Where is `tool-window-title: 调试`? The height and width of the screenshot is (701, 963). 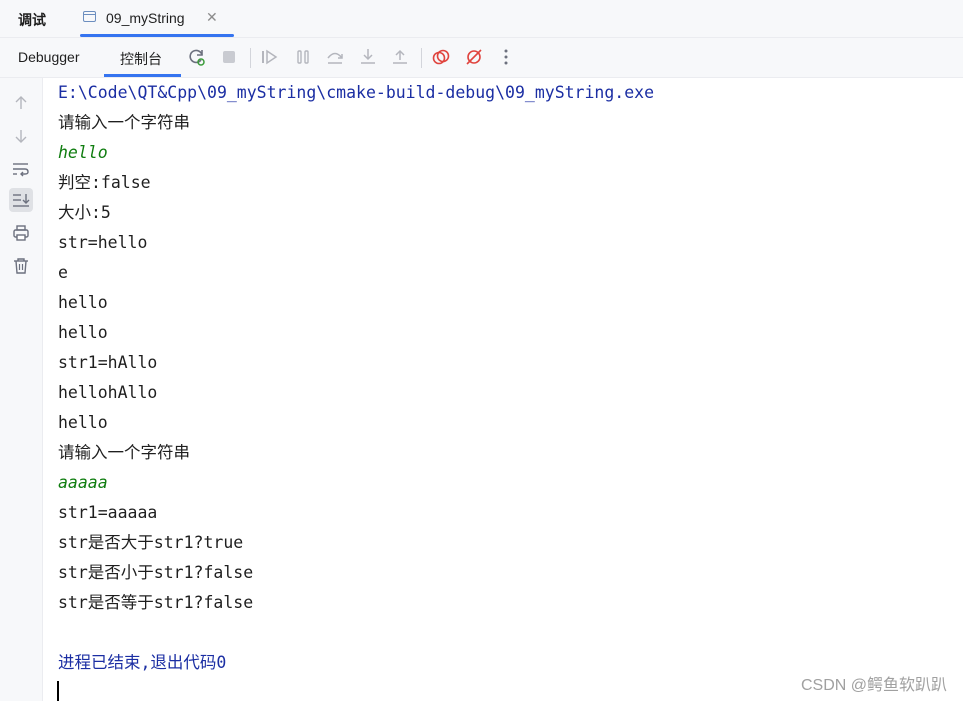 tool-window-title: 调试 is located at coordinates (32, 20).